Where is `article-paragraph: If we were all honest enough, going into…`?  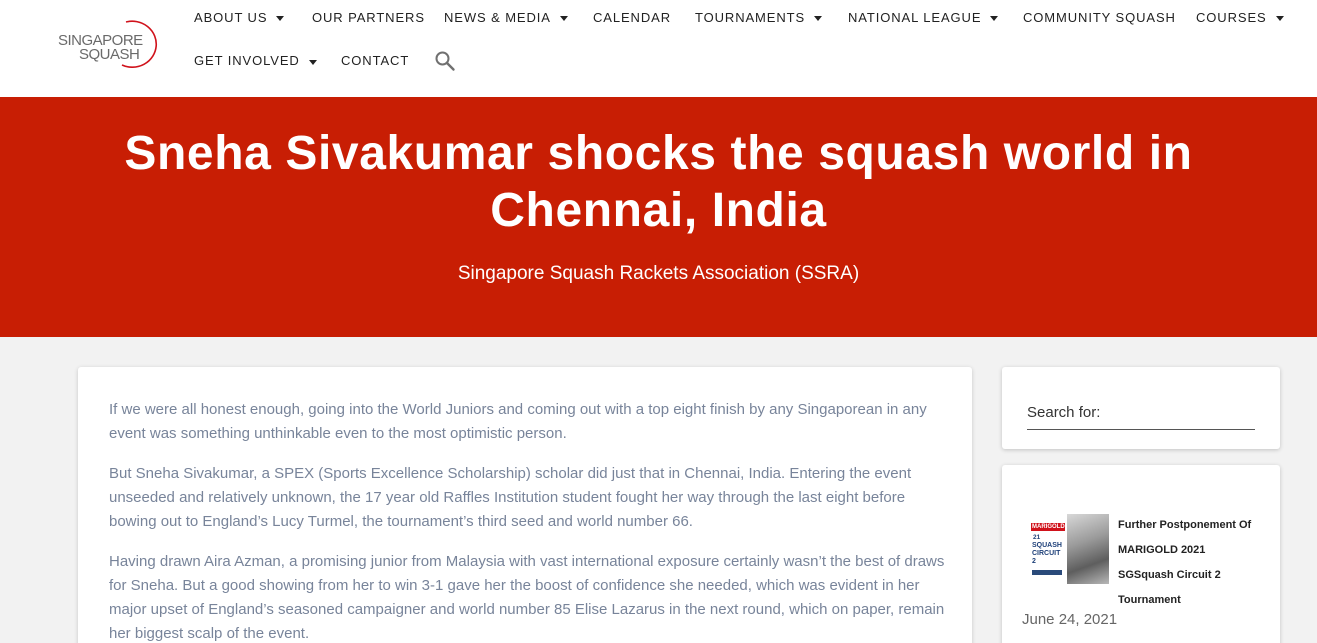
article-paragraph: If we were all honest enough, going into… is located at coordinates (518, 421).